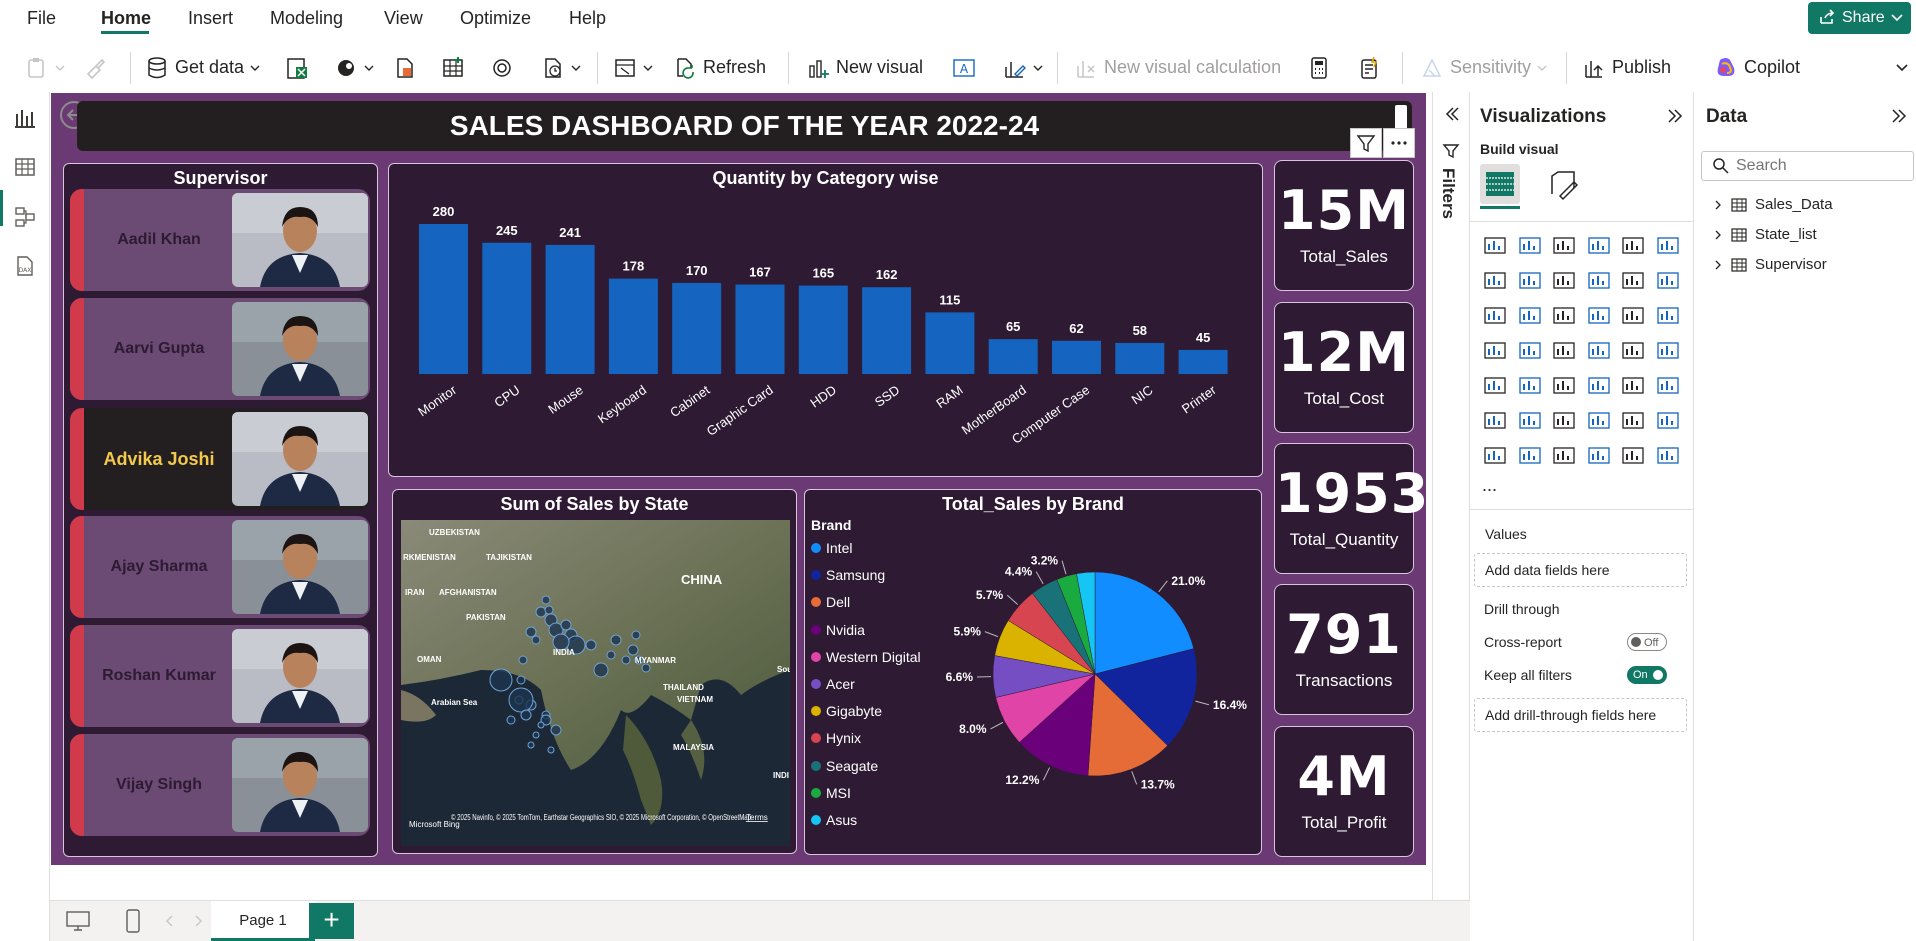 The image size is (1916, 941). I want to click on cross-report-toggle: Off, so click(1647, 642).